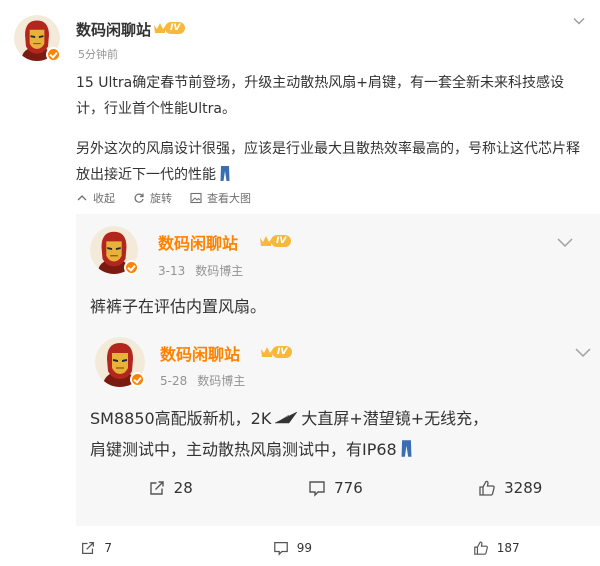 The image size is (600, 566). What do you see at coordinates (98, 54) in the screenshot?
I see `post-time: 5分钟前` at bounding box center [98, 54].